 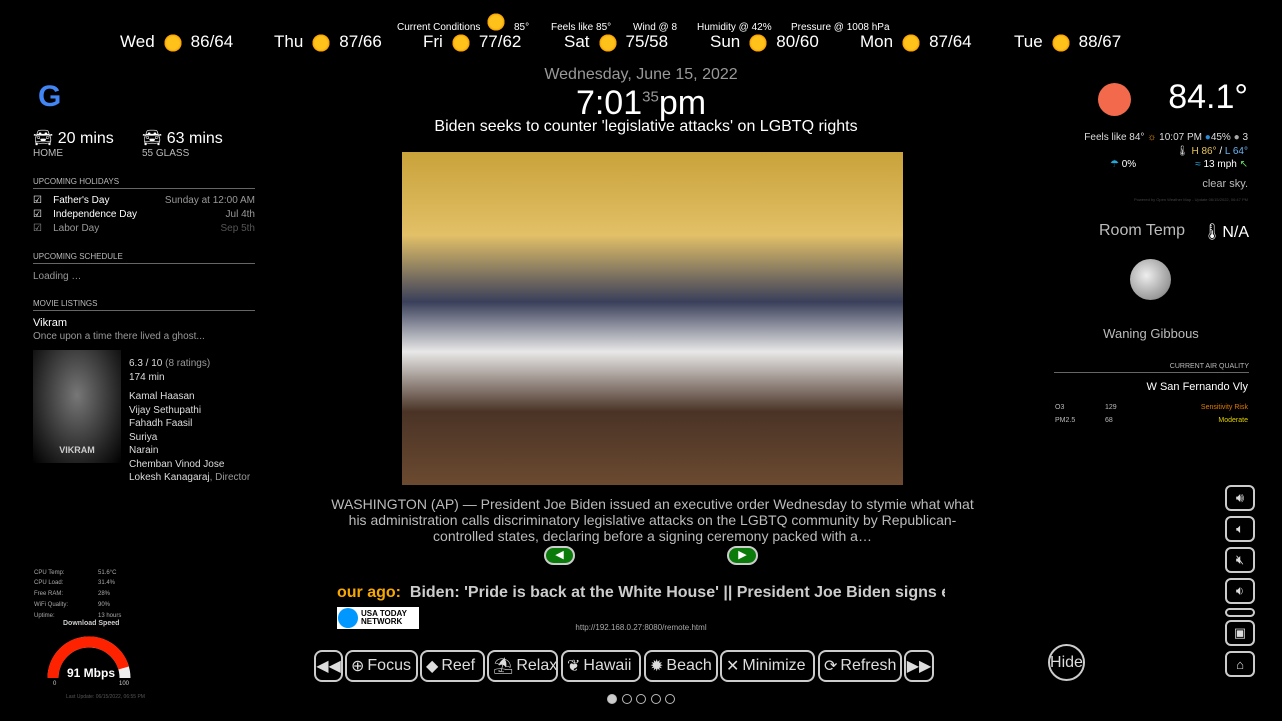 I want to click on forecast-sun: Sun 80/60, so click(x=764, y=42).